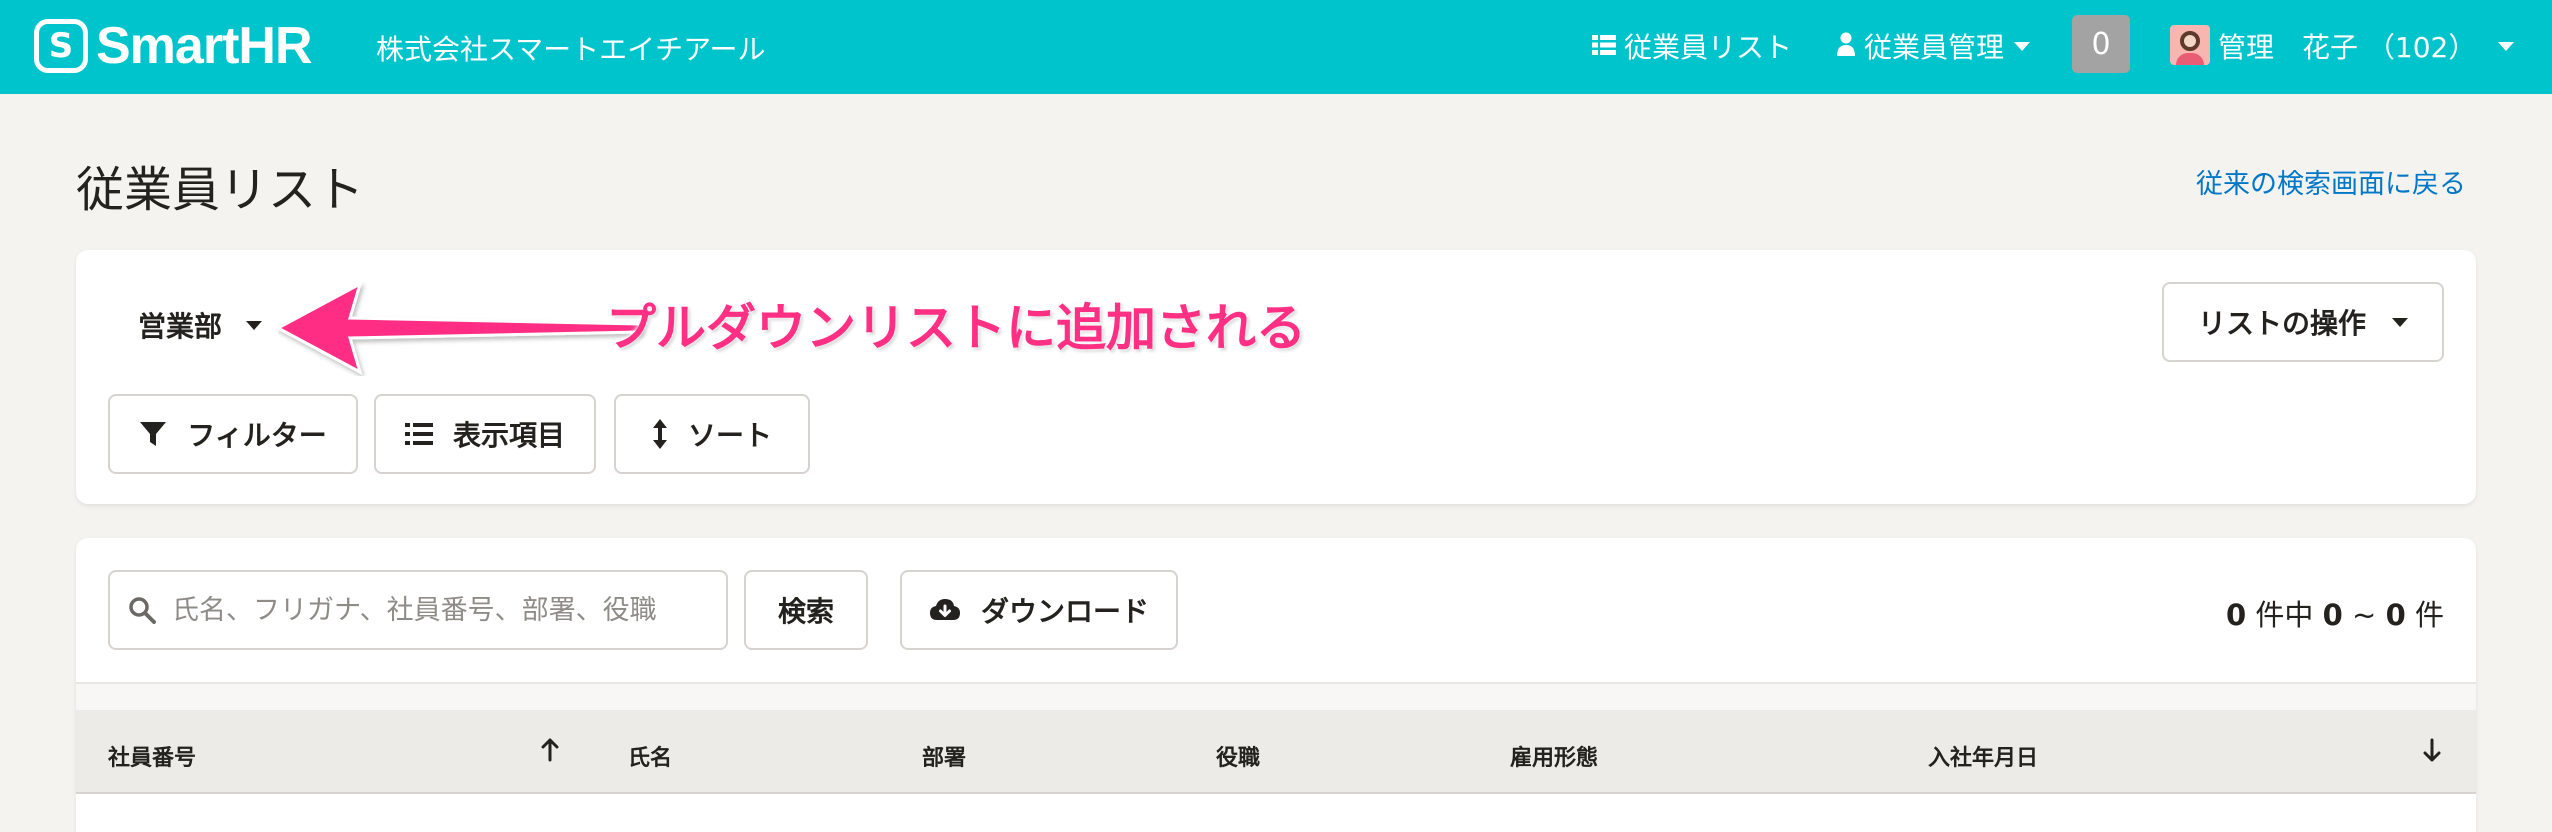  I want to click on nav-employee-list: 従業員リスト, so click(1692, 46).